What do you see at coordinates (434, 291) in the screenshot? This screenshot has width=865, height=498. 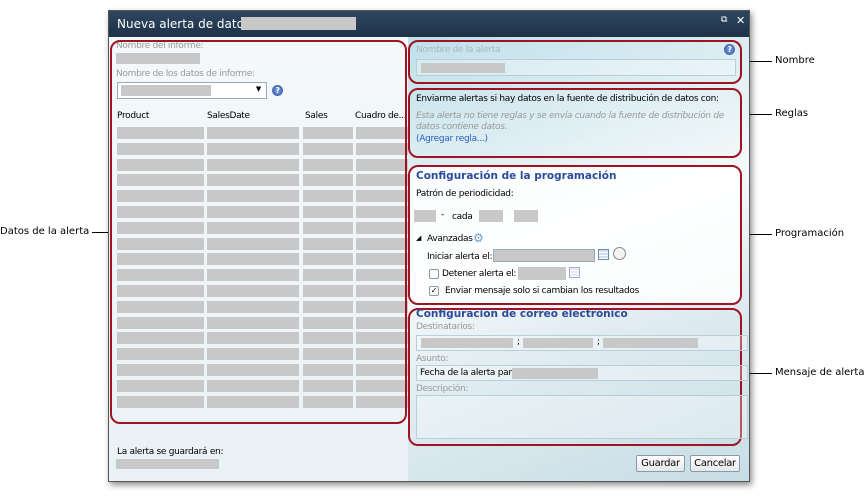 I see `only-changes-checkbox: ✓` at bounding box center [434, 291].